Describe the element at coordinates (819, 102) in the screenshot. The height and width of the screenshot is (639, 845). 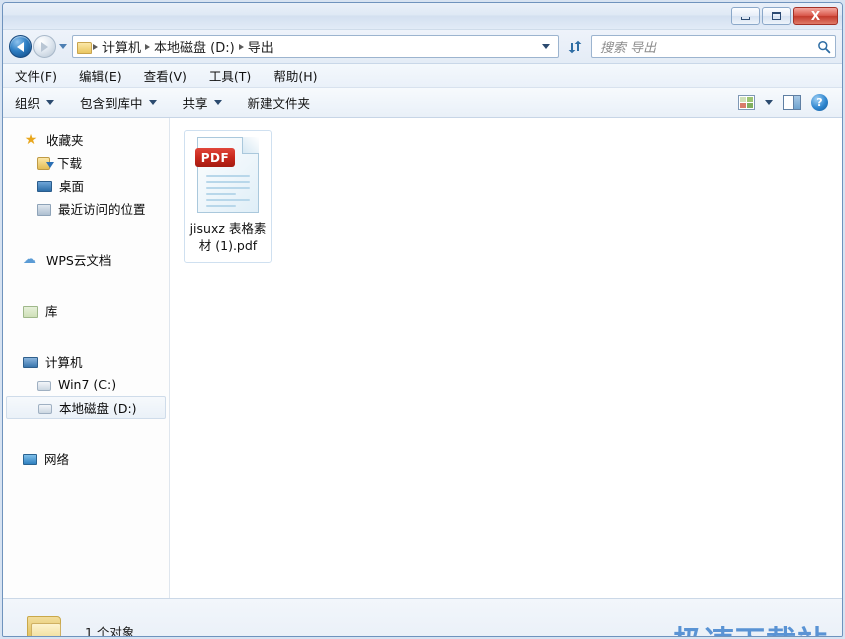
I see `help-icon: ?` at that location.